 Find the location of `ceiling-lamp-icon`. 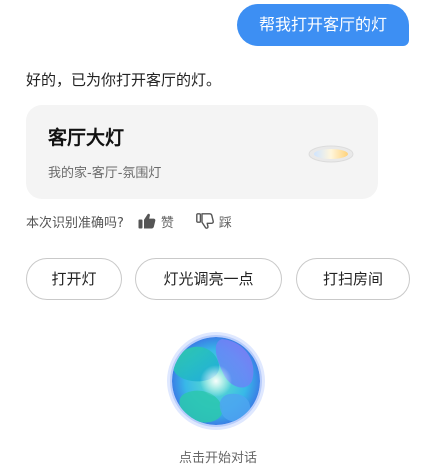

ceiling-lamp-icon is located at coordinates (331, 154).